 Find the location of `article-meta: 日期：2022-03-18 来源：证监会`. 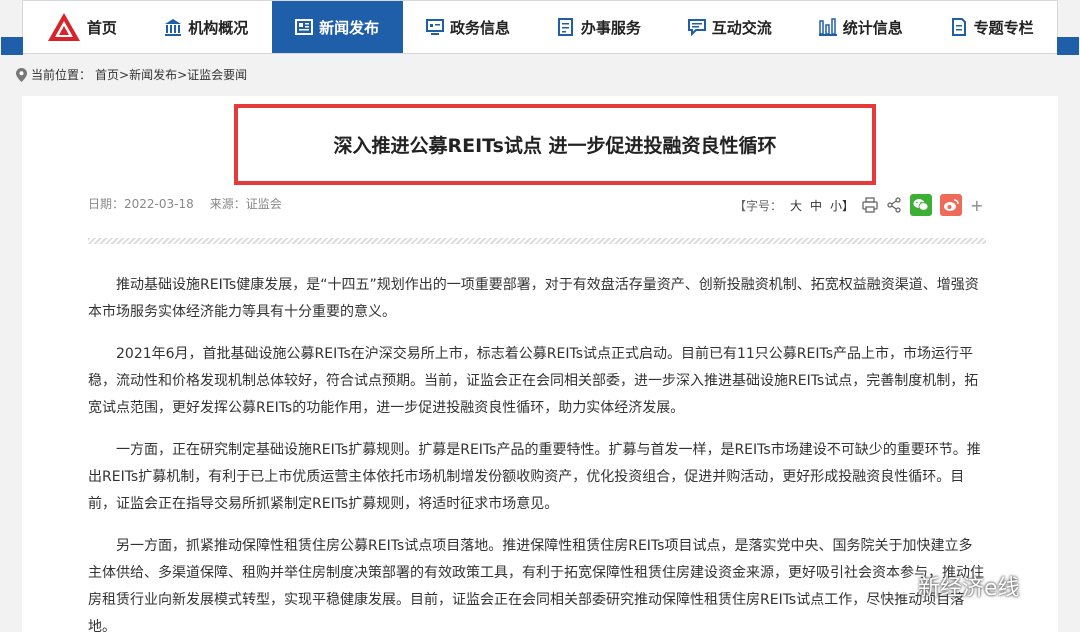

article-meta: 日期：2022-03-18 来源：证监会 is located at coordinates (185, 203).